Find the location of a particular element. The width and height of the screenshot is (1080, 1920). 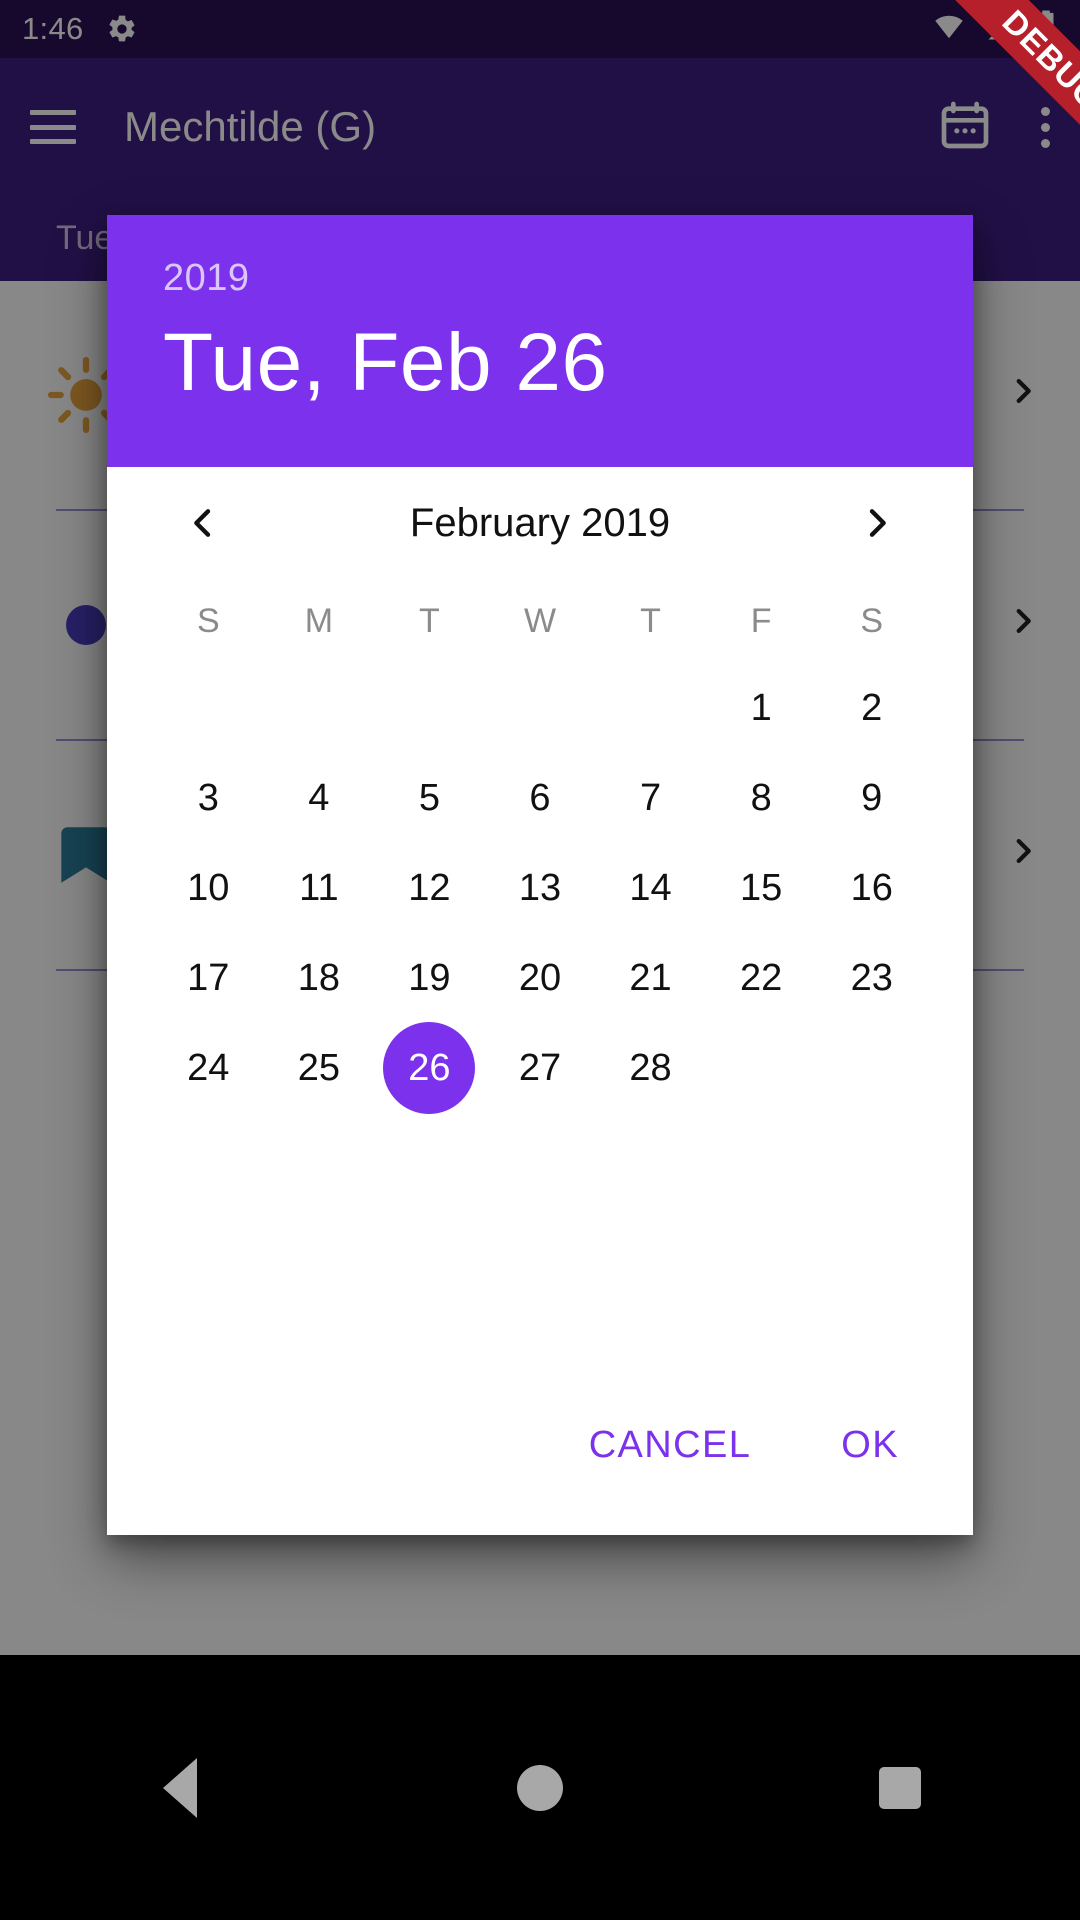

calendar-day-label: 13 is located at coordinates (540, 887).